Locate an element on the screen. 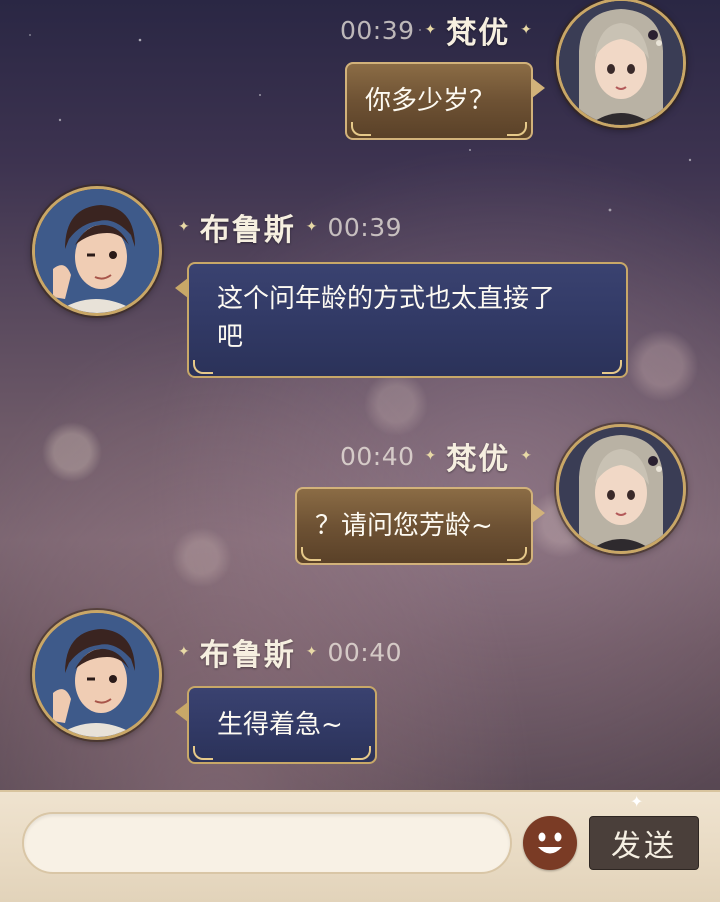  message-bubble: ？请问您芳龄~ is located at coordinates (420, 526).